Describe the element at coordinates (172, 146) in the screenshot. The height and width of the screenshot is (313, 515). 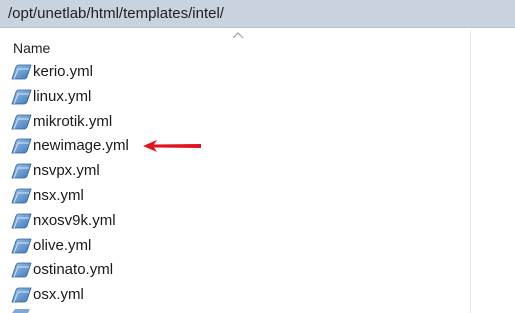
I see `red-arrow-icon` at that location.